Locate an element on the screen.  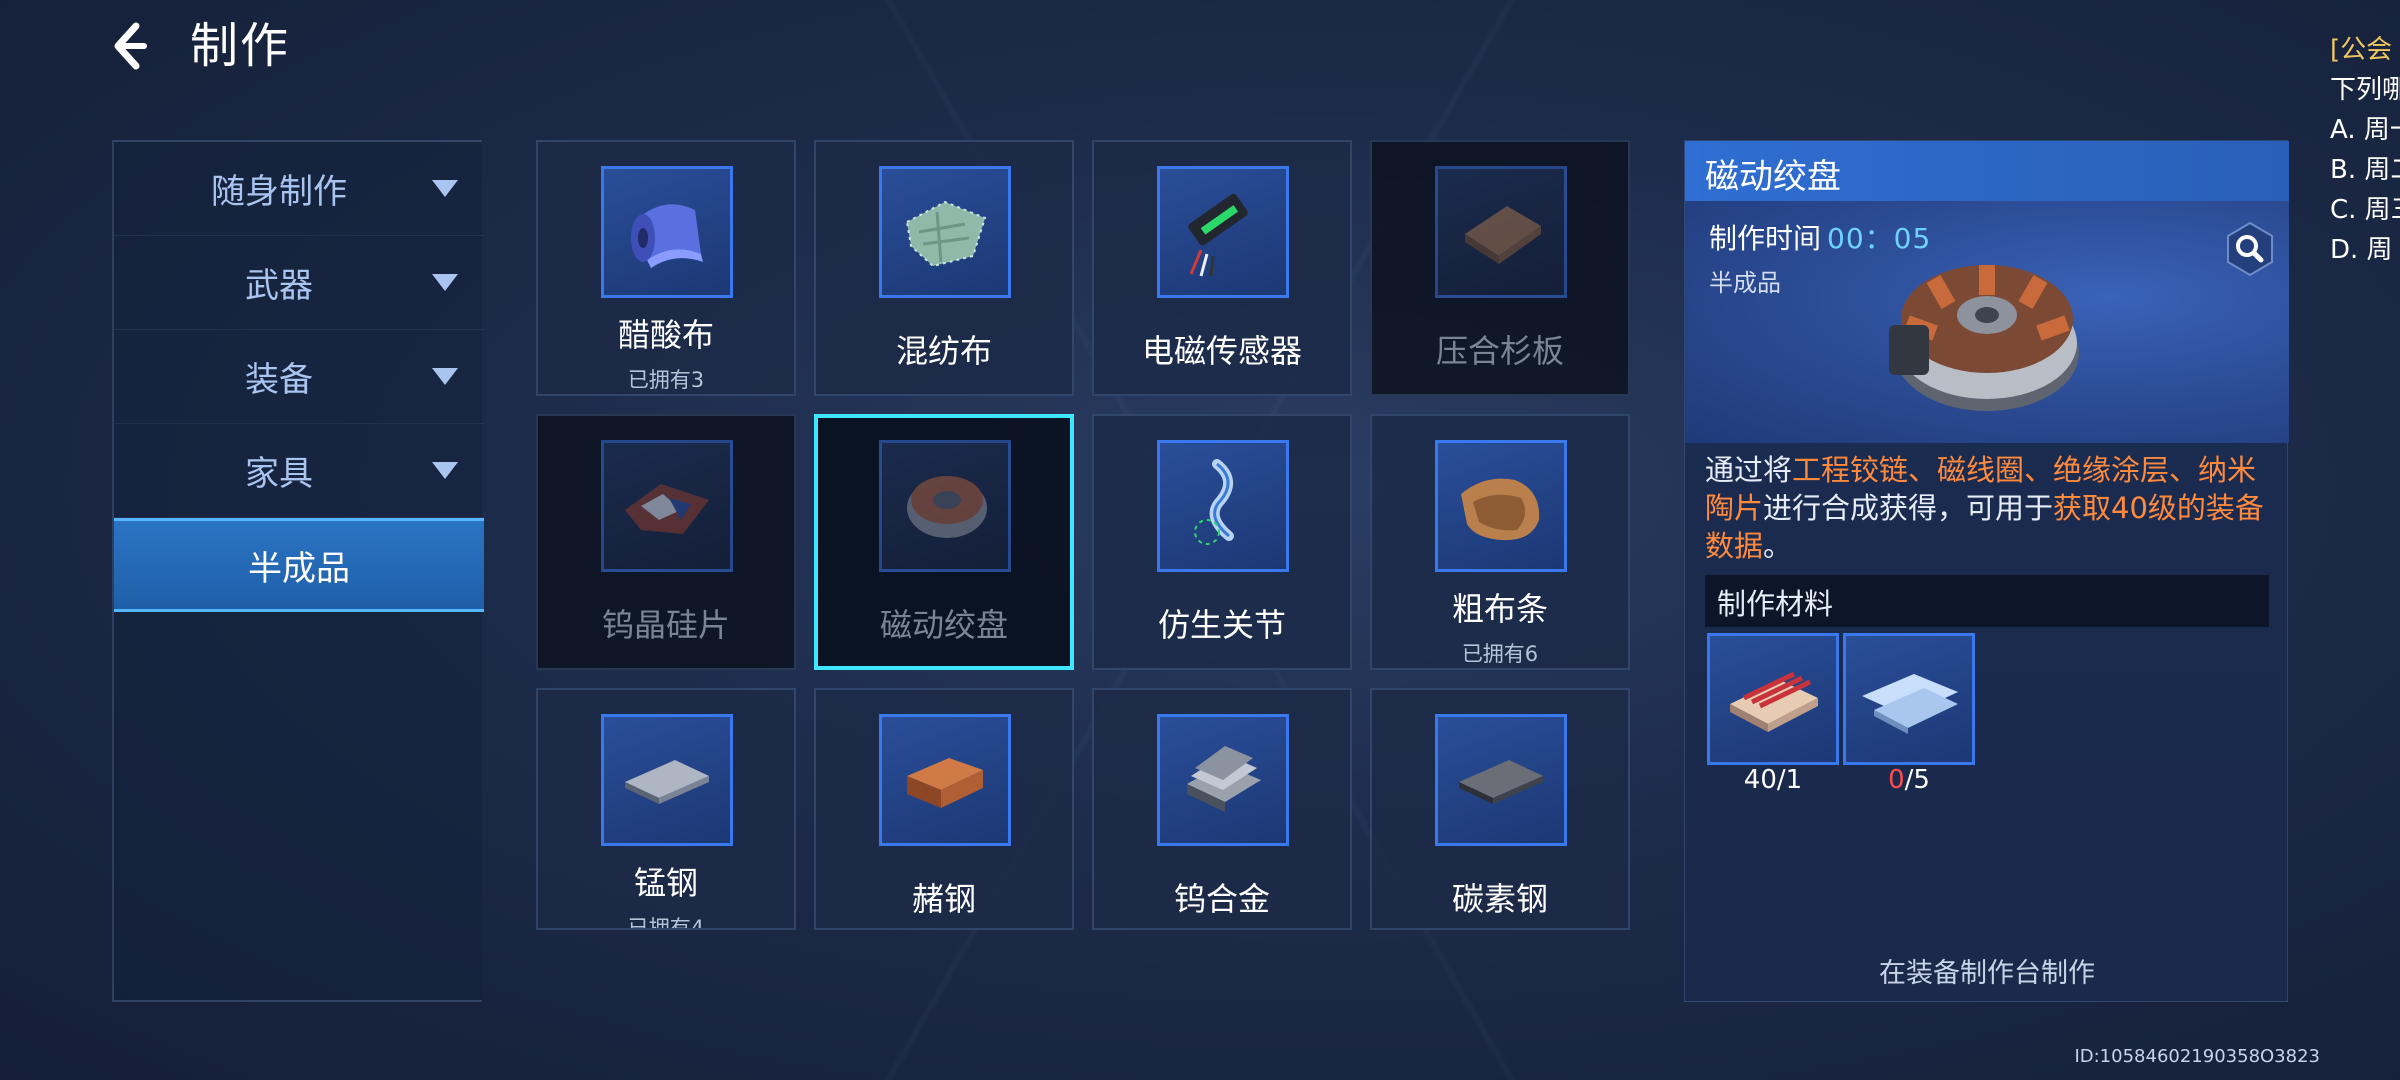
item-name: 钨晶硅片 is located at coordinates (665, 625).